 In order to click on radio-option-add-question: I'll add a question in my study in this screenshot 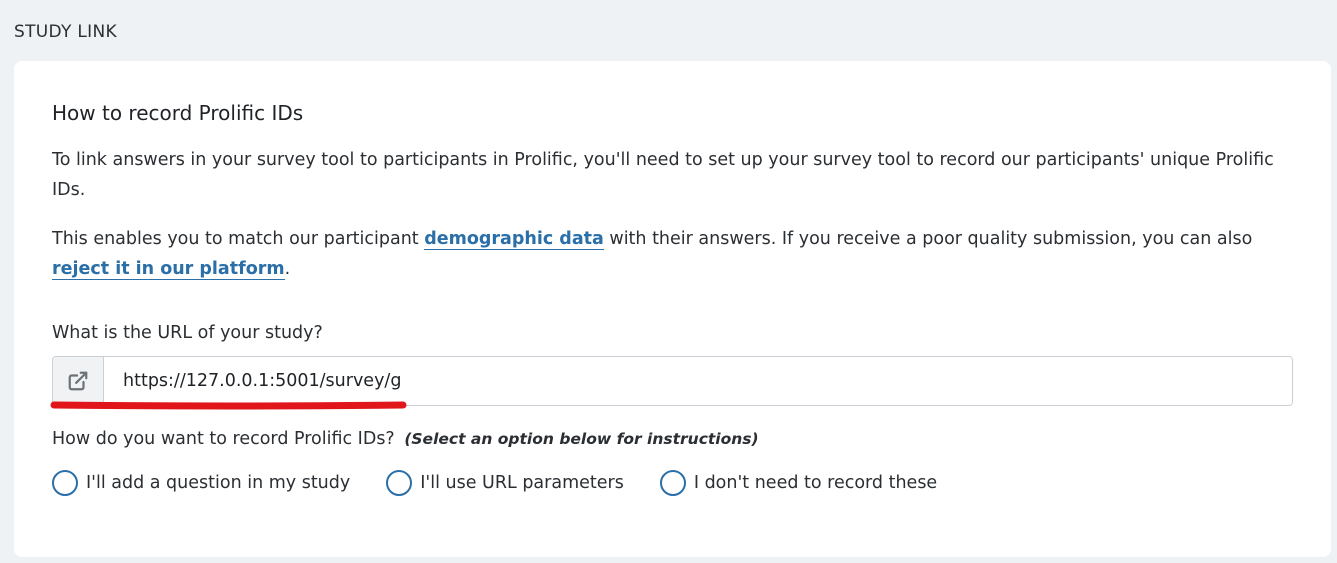, I will do `click(201, 483)`.